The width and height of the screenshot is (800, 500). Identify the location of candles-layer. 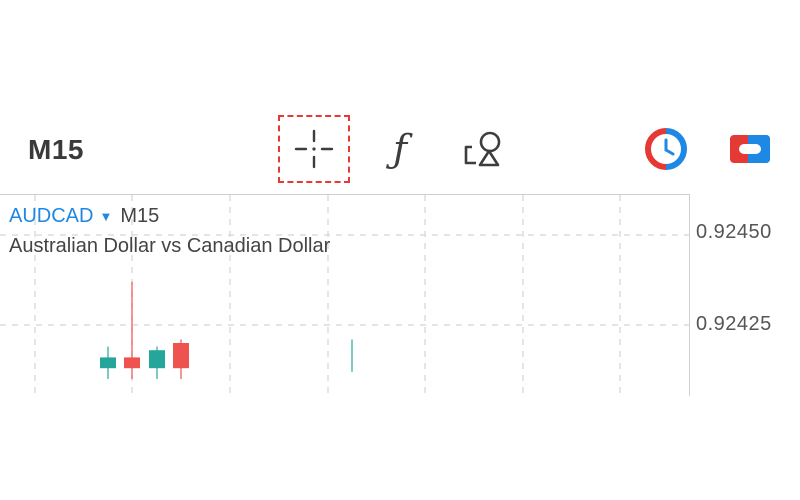
(226, 330).